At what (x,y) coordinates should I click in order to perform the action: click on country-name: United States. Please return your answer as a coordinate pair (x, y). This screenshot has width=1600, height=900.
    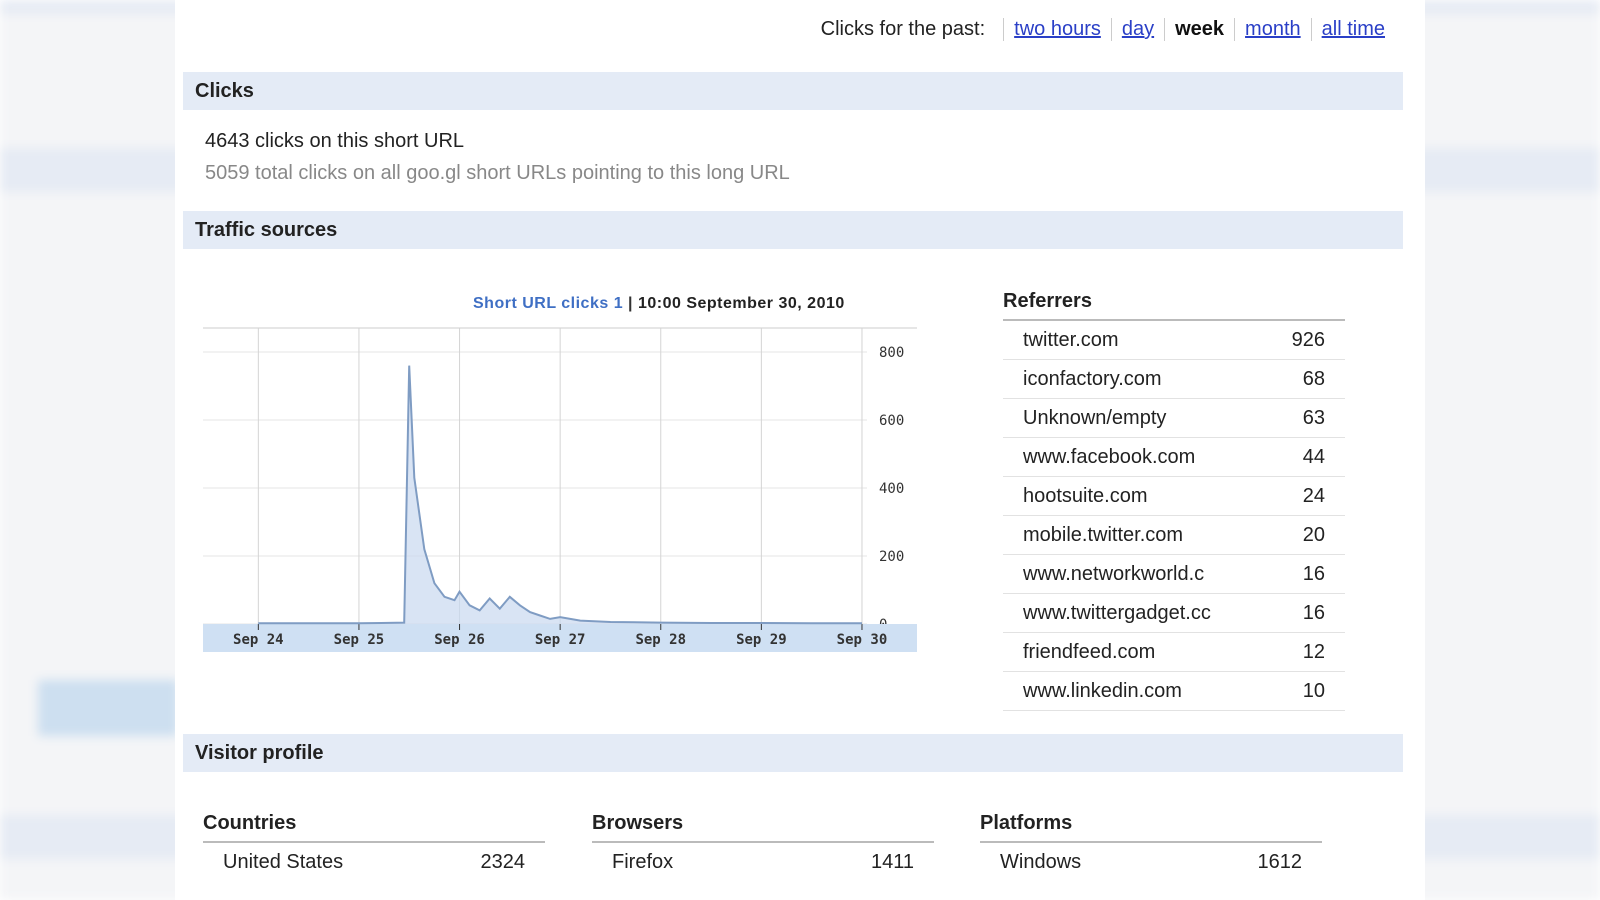
    Looking at the image, I should click on (283, 862).